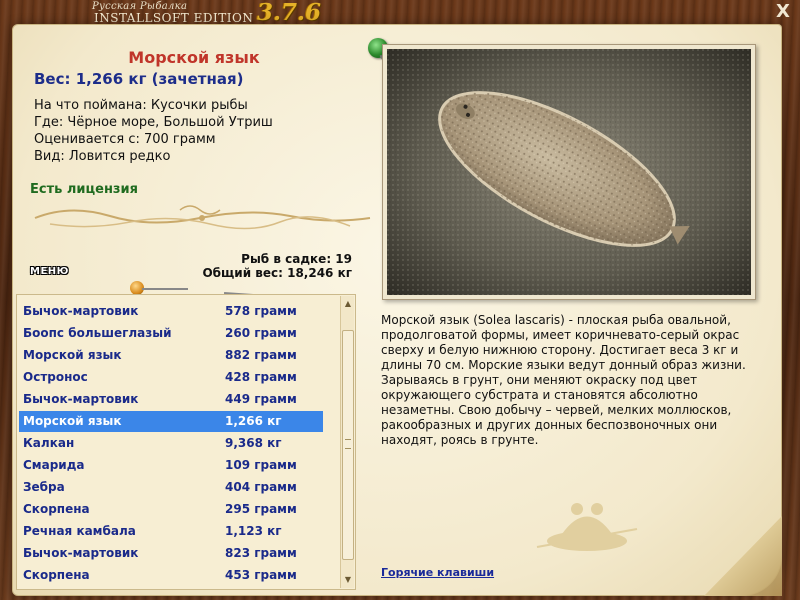 Image resolution: width=800 pixels, height=600 pixels. Describe the element at coordinates (171, 575) in the screenshot. I see `catch-list-row: Скорпена 453 грамм` at that location.